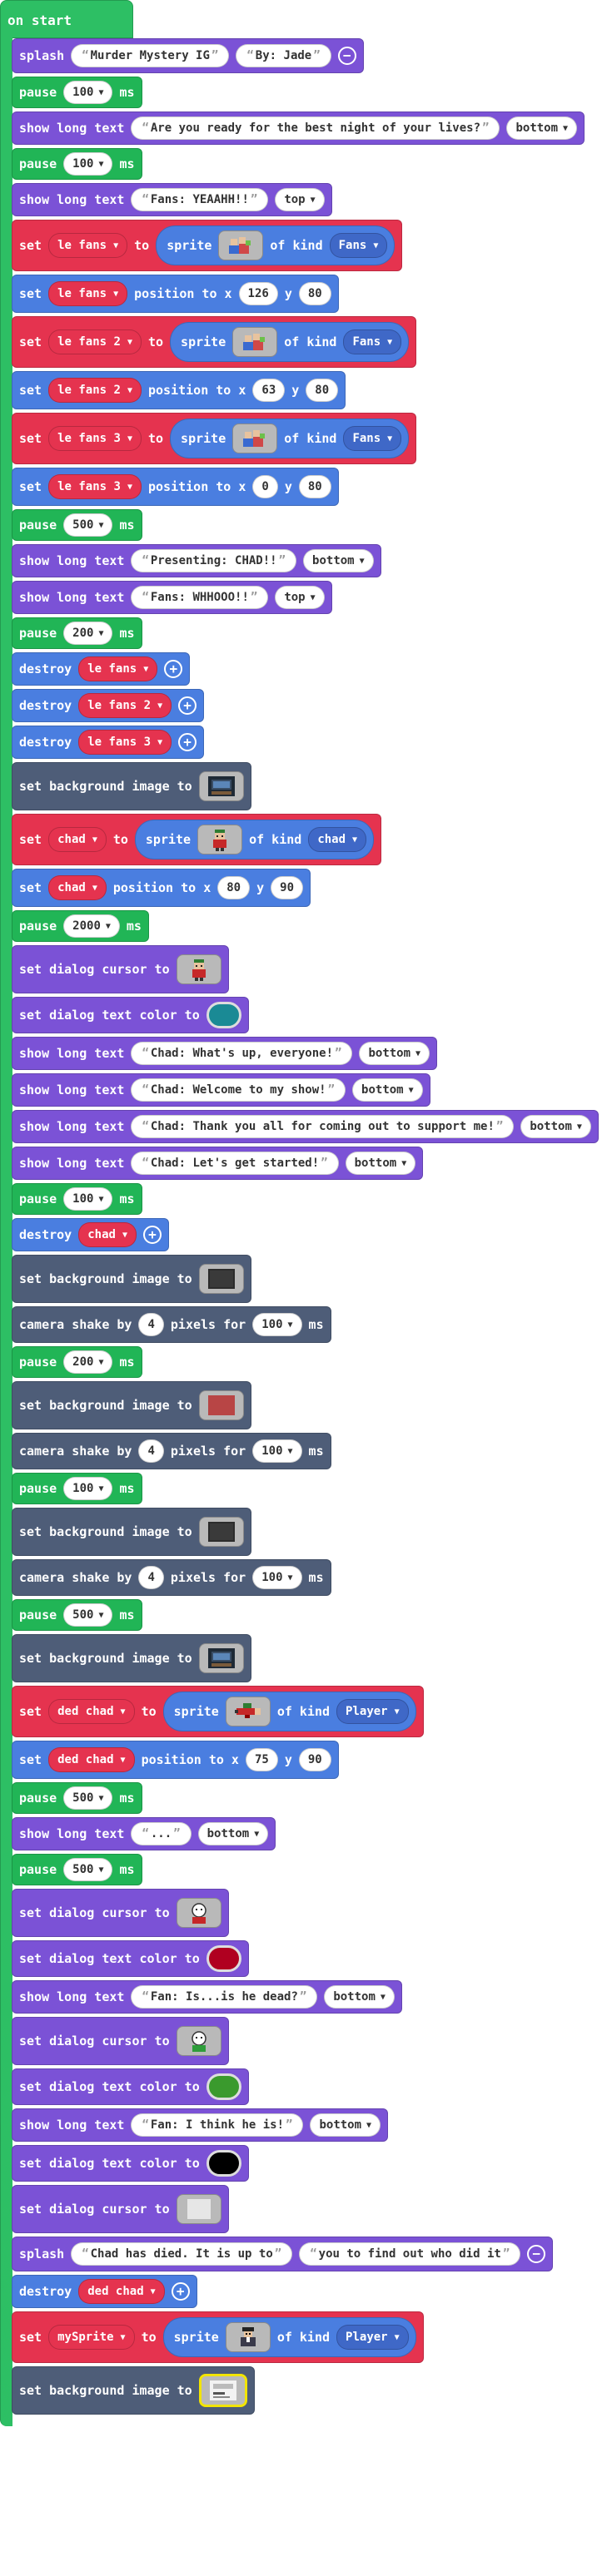 This screenshot has height=2576, width=607. I want to click on remove-argument-button: −, so click(536, 2254).